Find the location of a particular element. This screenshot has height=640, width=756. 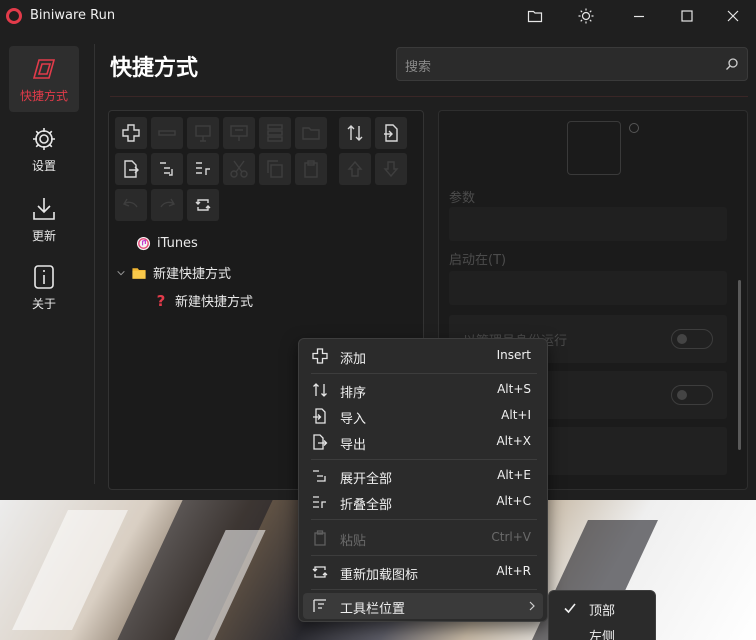

nav-item-label: 更新 is located at coordinates (43, 235).